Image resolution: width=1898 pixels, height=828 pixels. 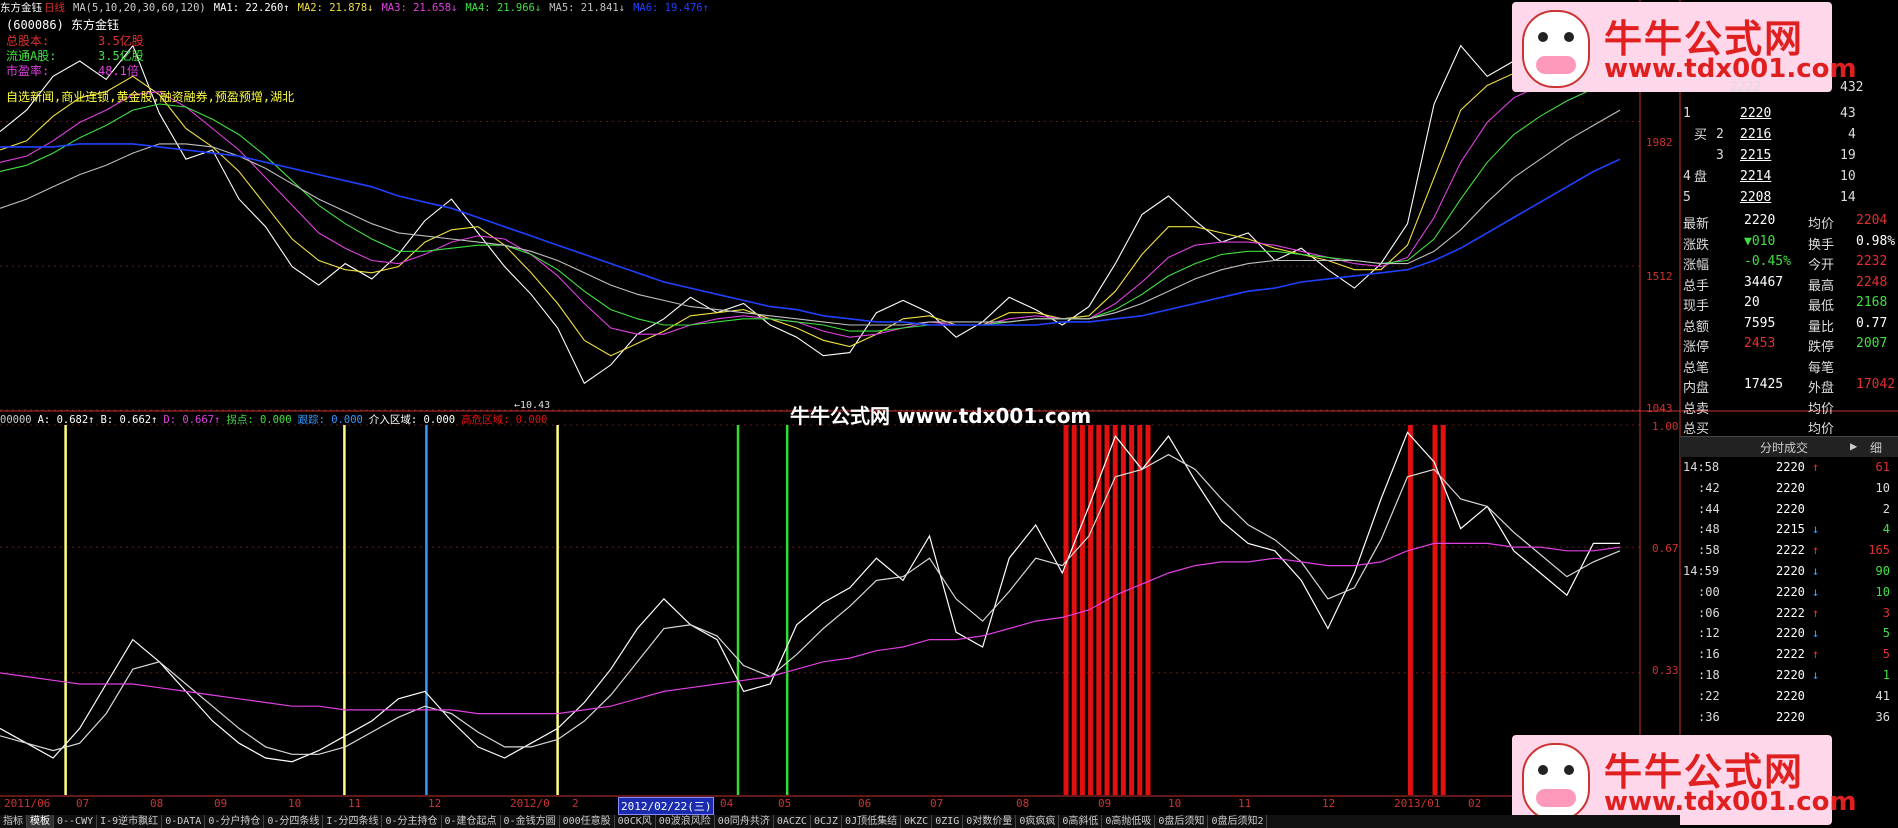 I want to click on tab-item: 0盘后须知2, so click(x=1238, y=821).